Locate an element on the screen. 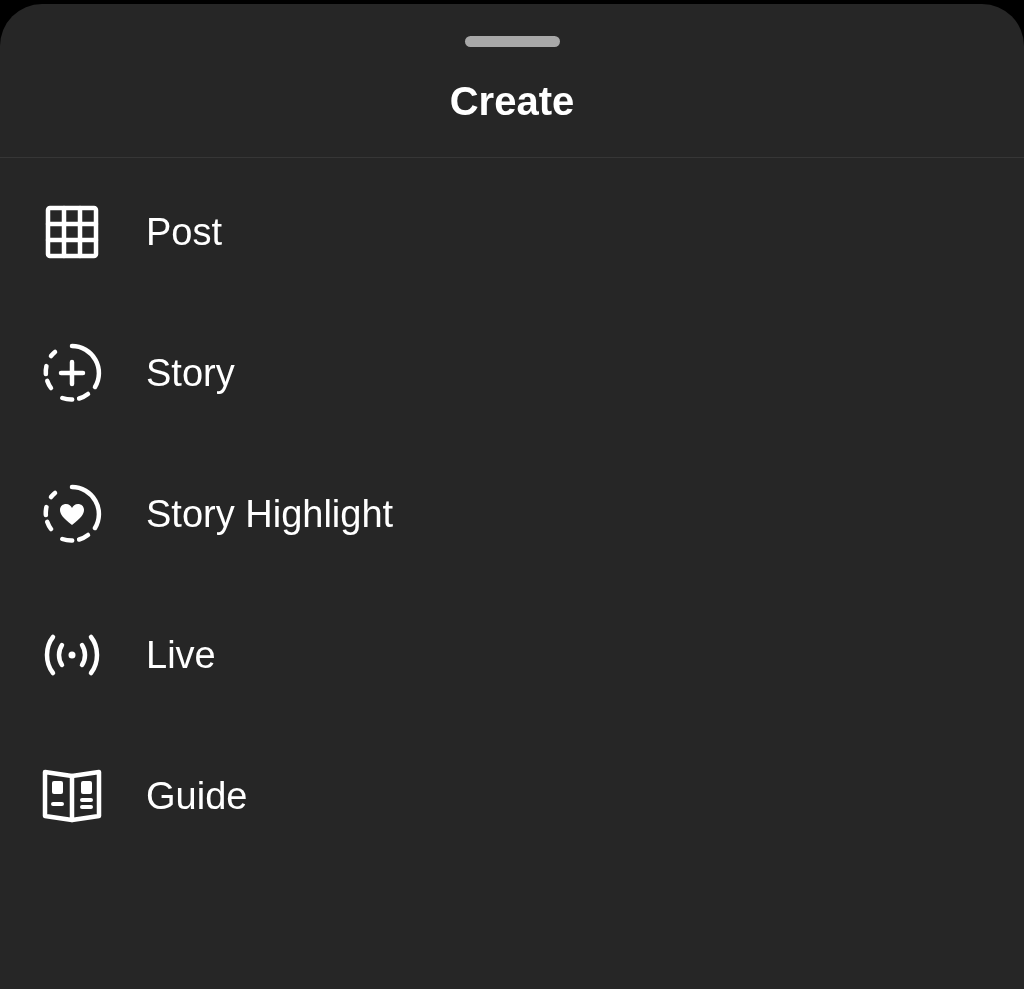  menu-item: Guide is located at coordinates (512, 795).